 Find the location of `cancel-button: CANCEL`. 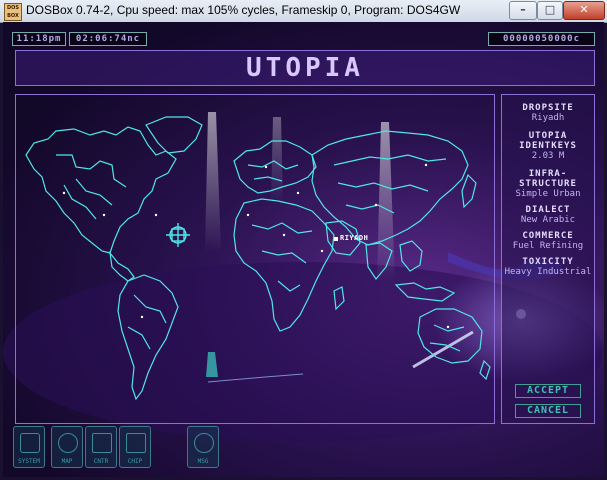

cancel-button: CANCEL is located at coordinates (548, 411).